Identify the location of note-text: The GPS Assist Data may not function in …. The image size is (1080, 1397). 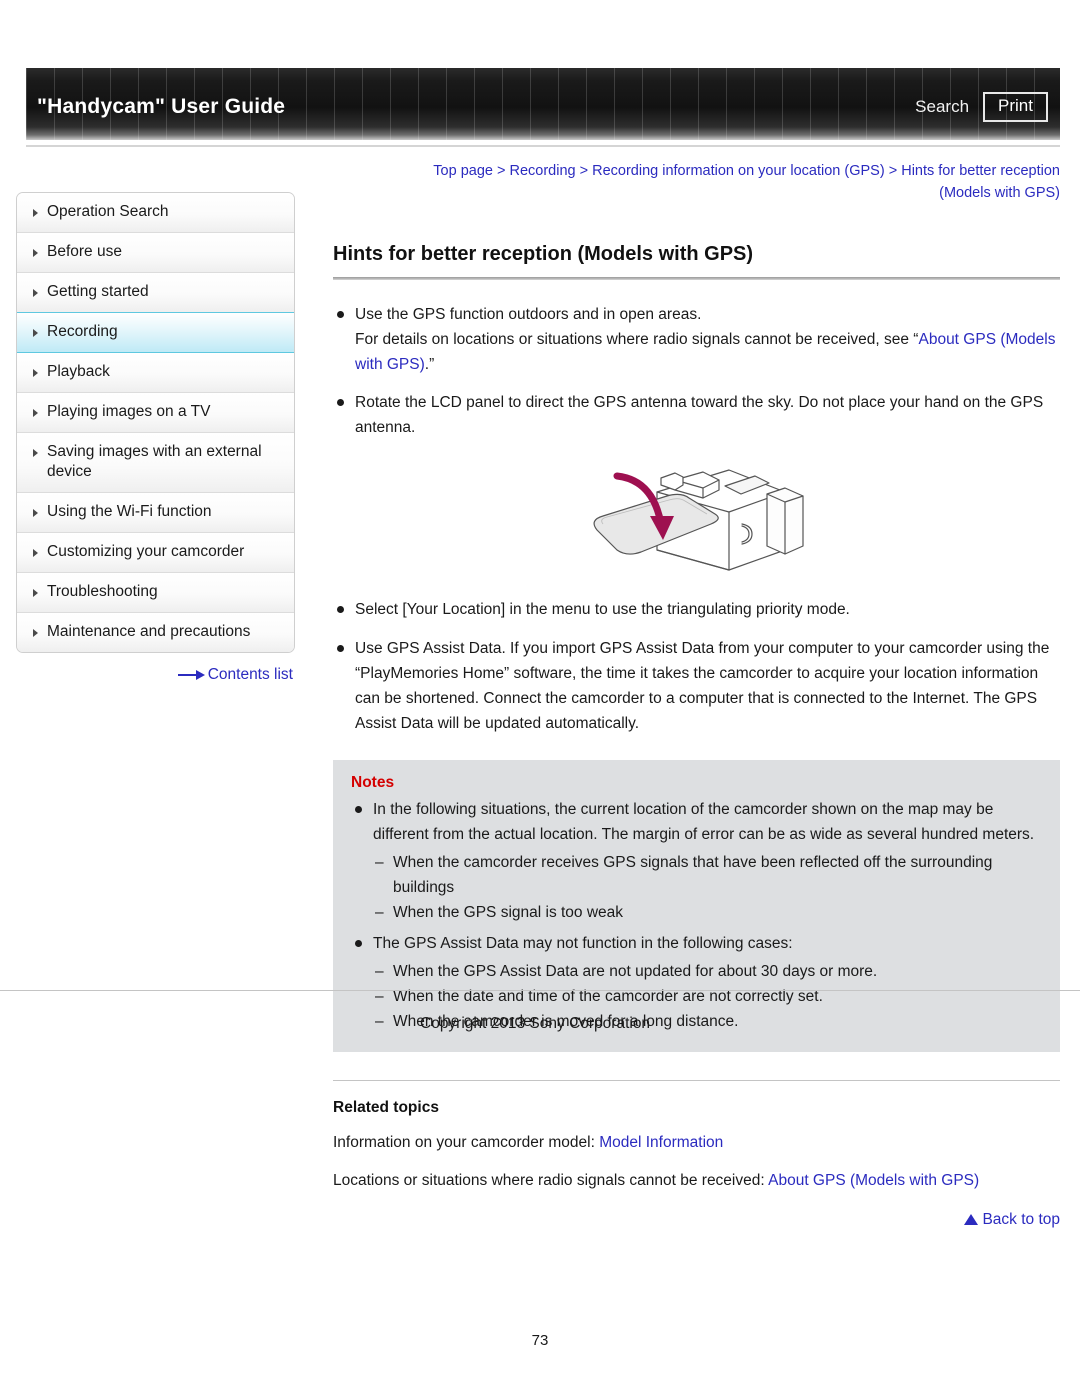
(583, 943).